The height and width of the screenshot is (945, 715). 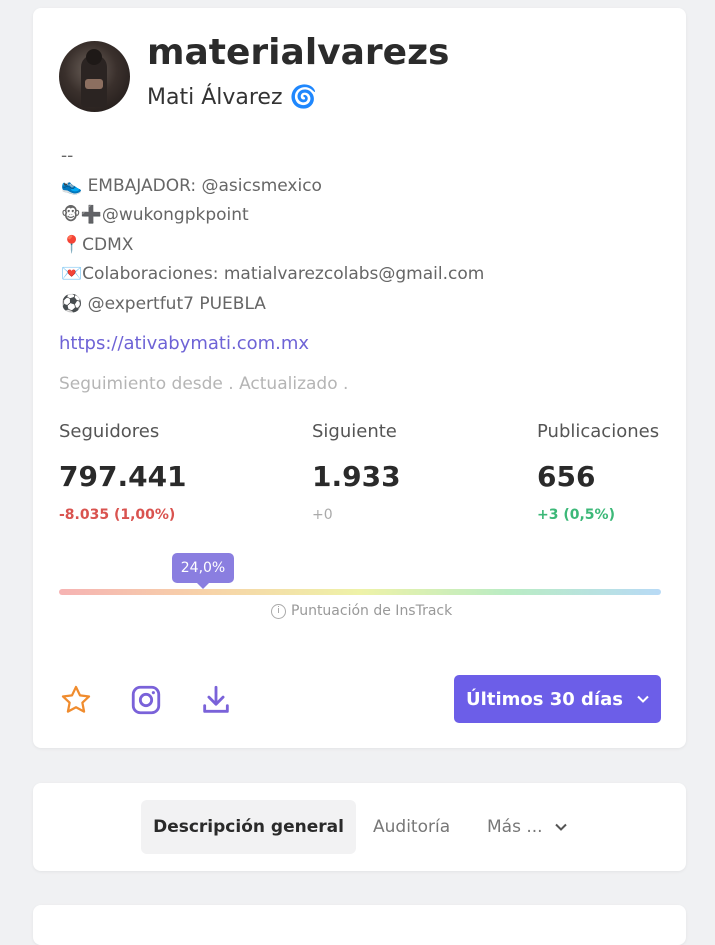 I want to click on stat-following: Siguiente 1.933 +0, so click(x=356, y=472).